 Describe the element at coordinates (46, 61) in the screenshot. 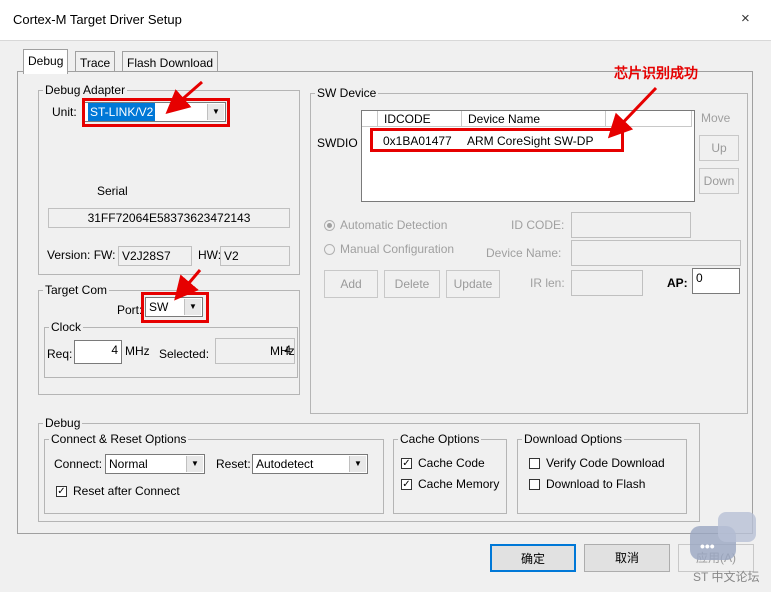

I see `tab-debug: Debug` at that location.